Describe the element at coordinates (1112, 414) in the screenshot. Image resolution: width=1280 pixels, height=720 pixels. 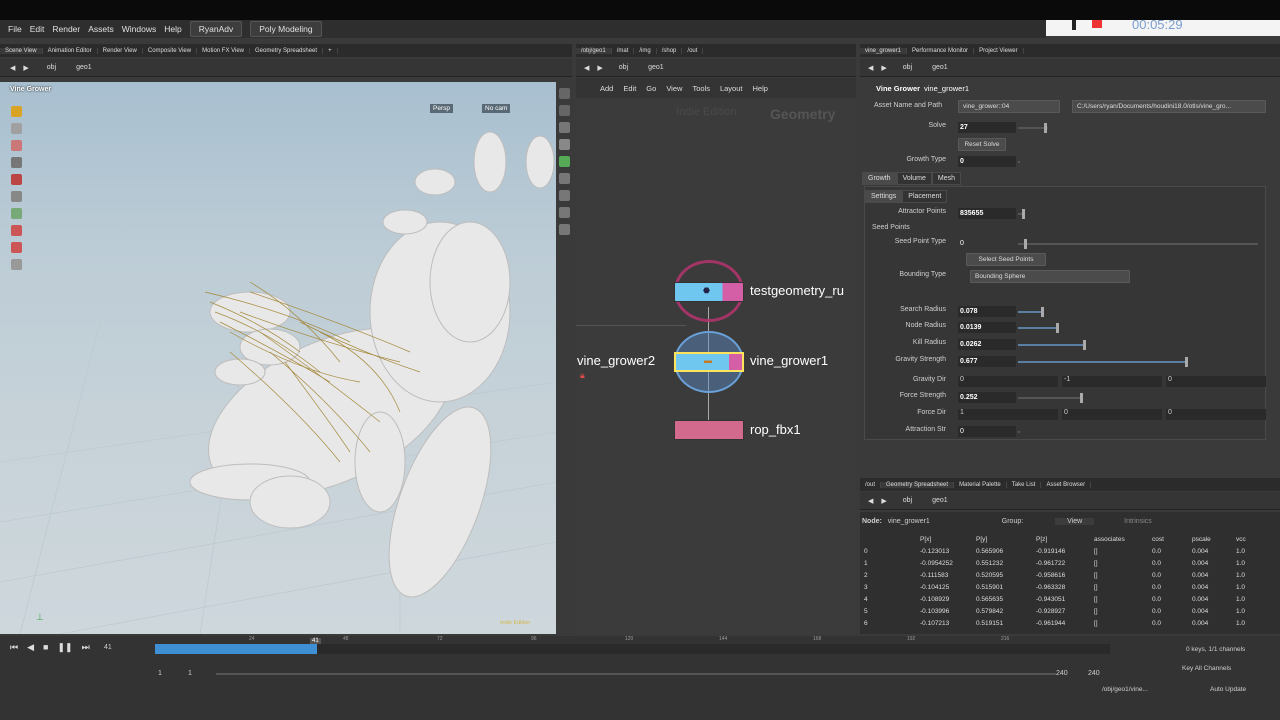
I see `force-dir-y: 0` at that location.